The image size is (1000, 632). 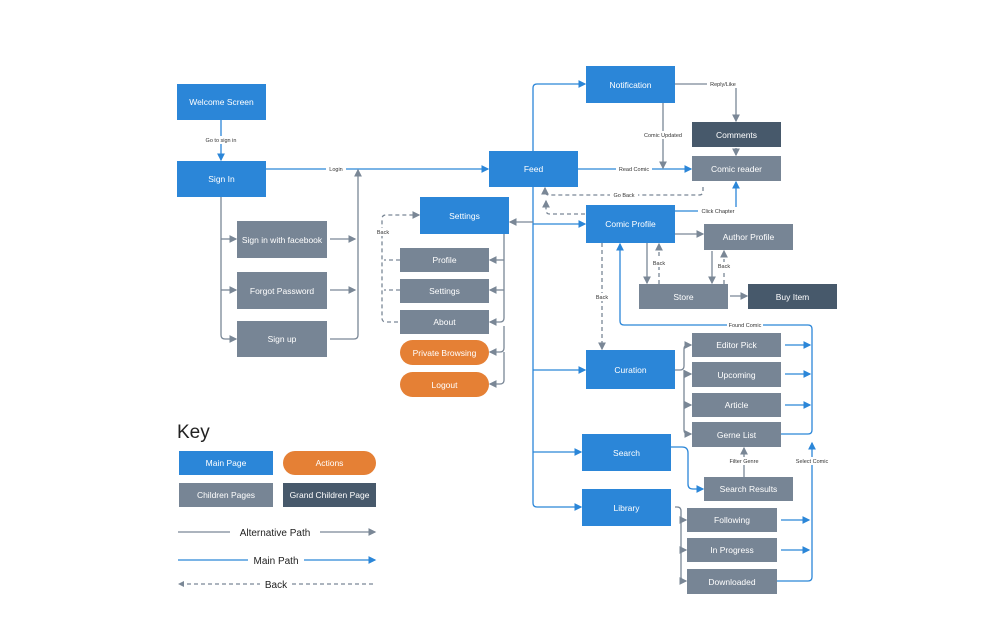 What do you see at coordinates (221, 102) in the screenshot?
I see `node-welcome-screen: Welcome Screen` at bounding box center [221, 102].